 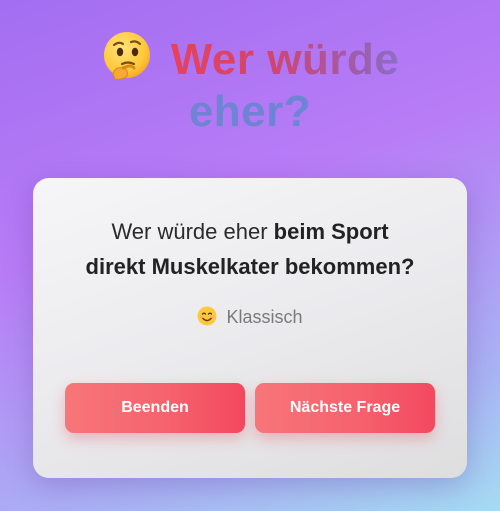 What do you see at coordinates (126, 56) in the screenshot?
I see `thinking-face-icon` at bounding box center [126, 56].